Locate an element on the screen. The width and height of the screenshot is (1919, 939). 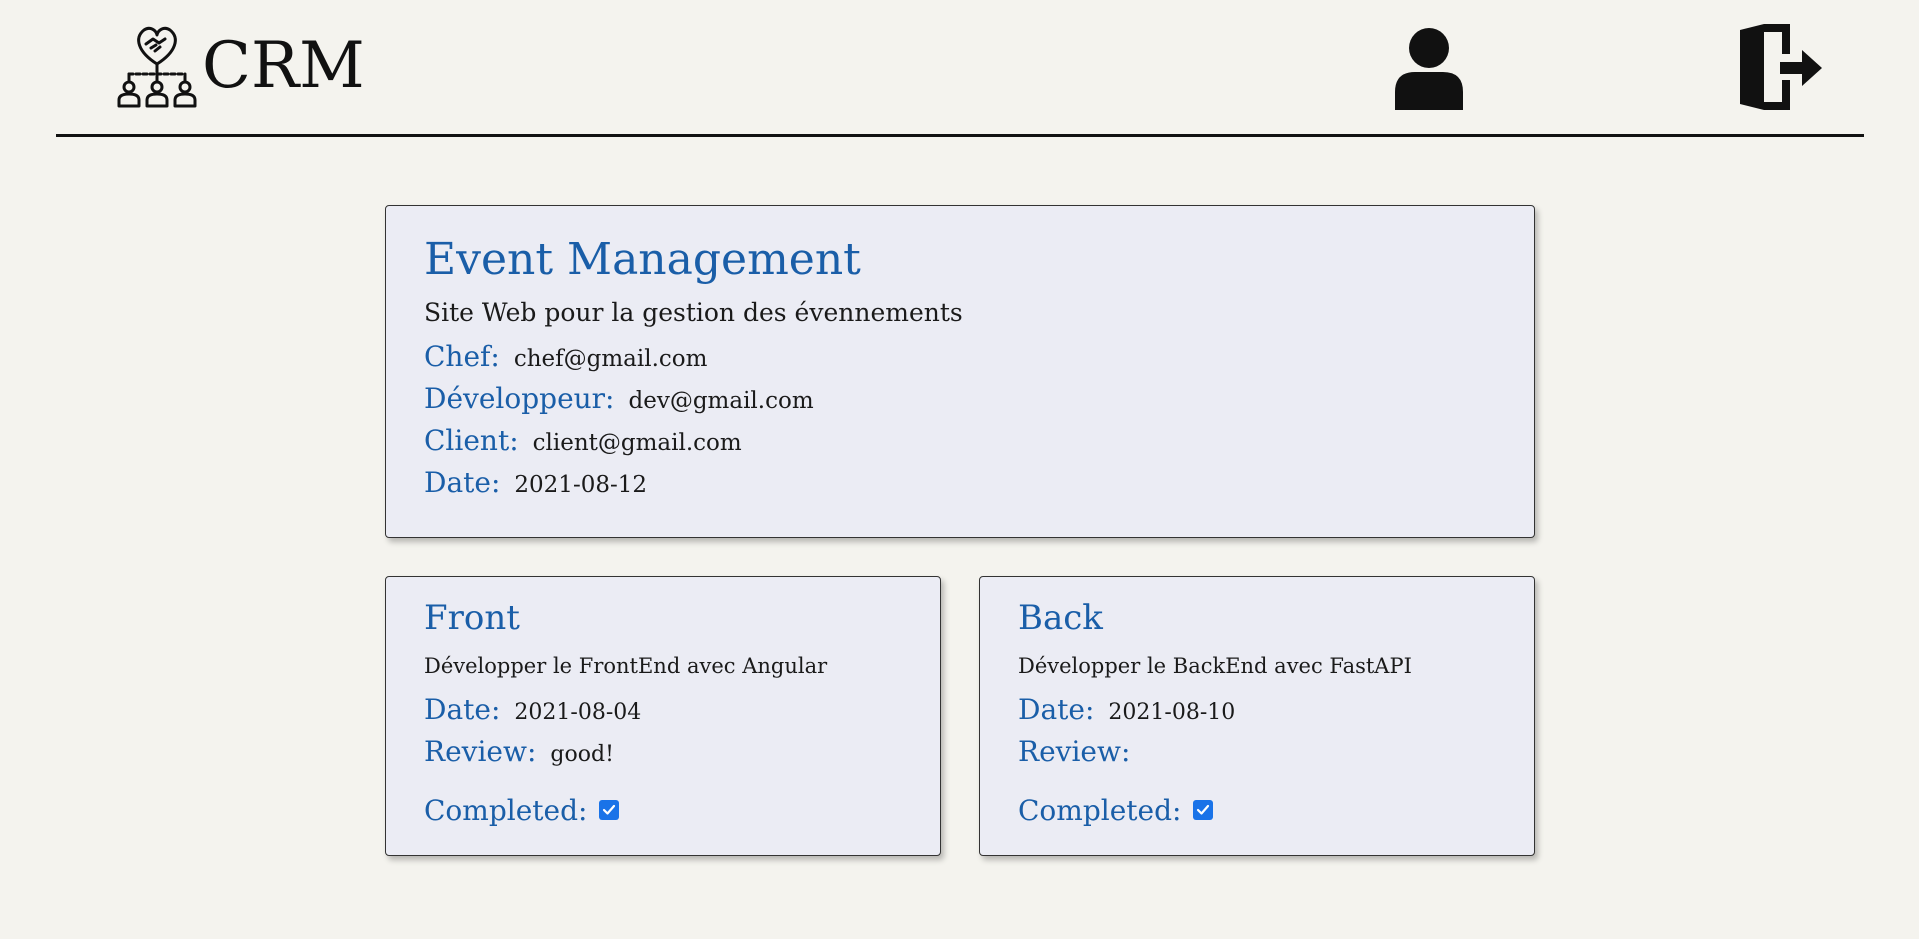
task-description: Développer le BackEnd avec FastAPI is located at coordinates (1215, 666).